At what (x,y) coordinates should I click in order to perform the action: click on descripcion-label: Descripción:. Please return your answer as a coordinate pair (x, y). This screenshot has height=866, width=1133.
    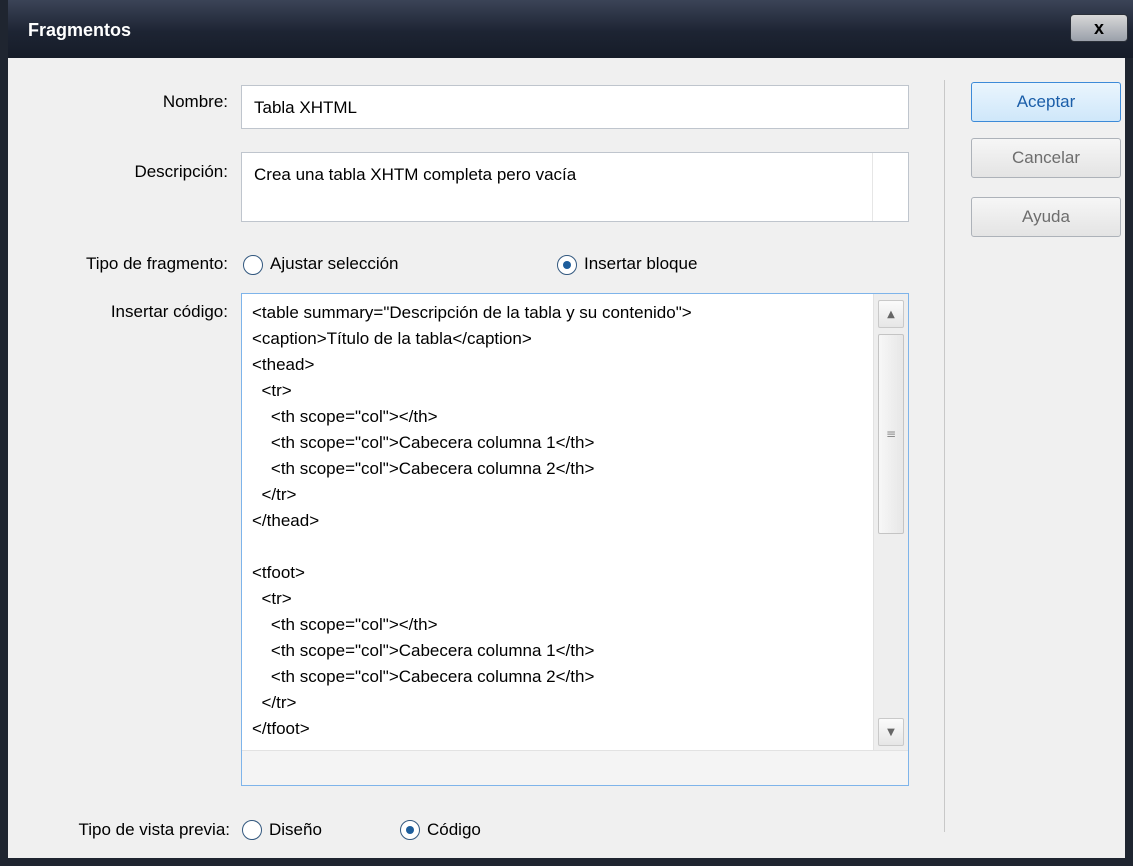
    Looking at the image, I should click on (181, 171).